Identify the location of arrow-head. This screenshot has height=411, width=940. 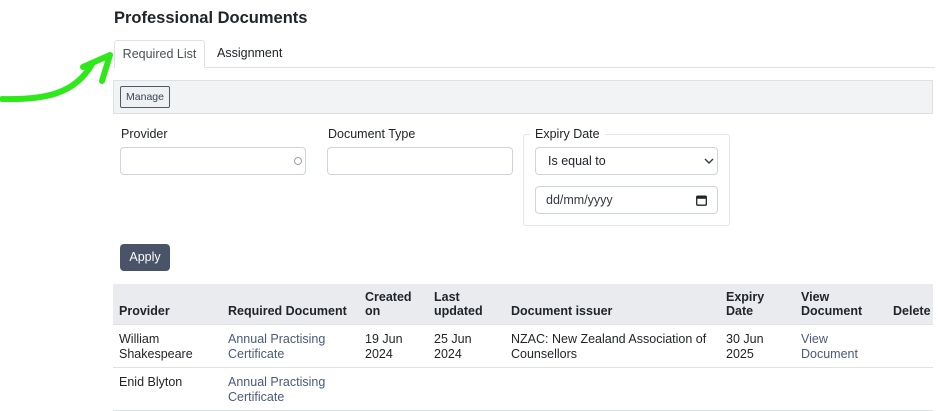
(96, 68).